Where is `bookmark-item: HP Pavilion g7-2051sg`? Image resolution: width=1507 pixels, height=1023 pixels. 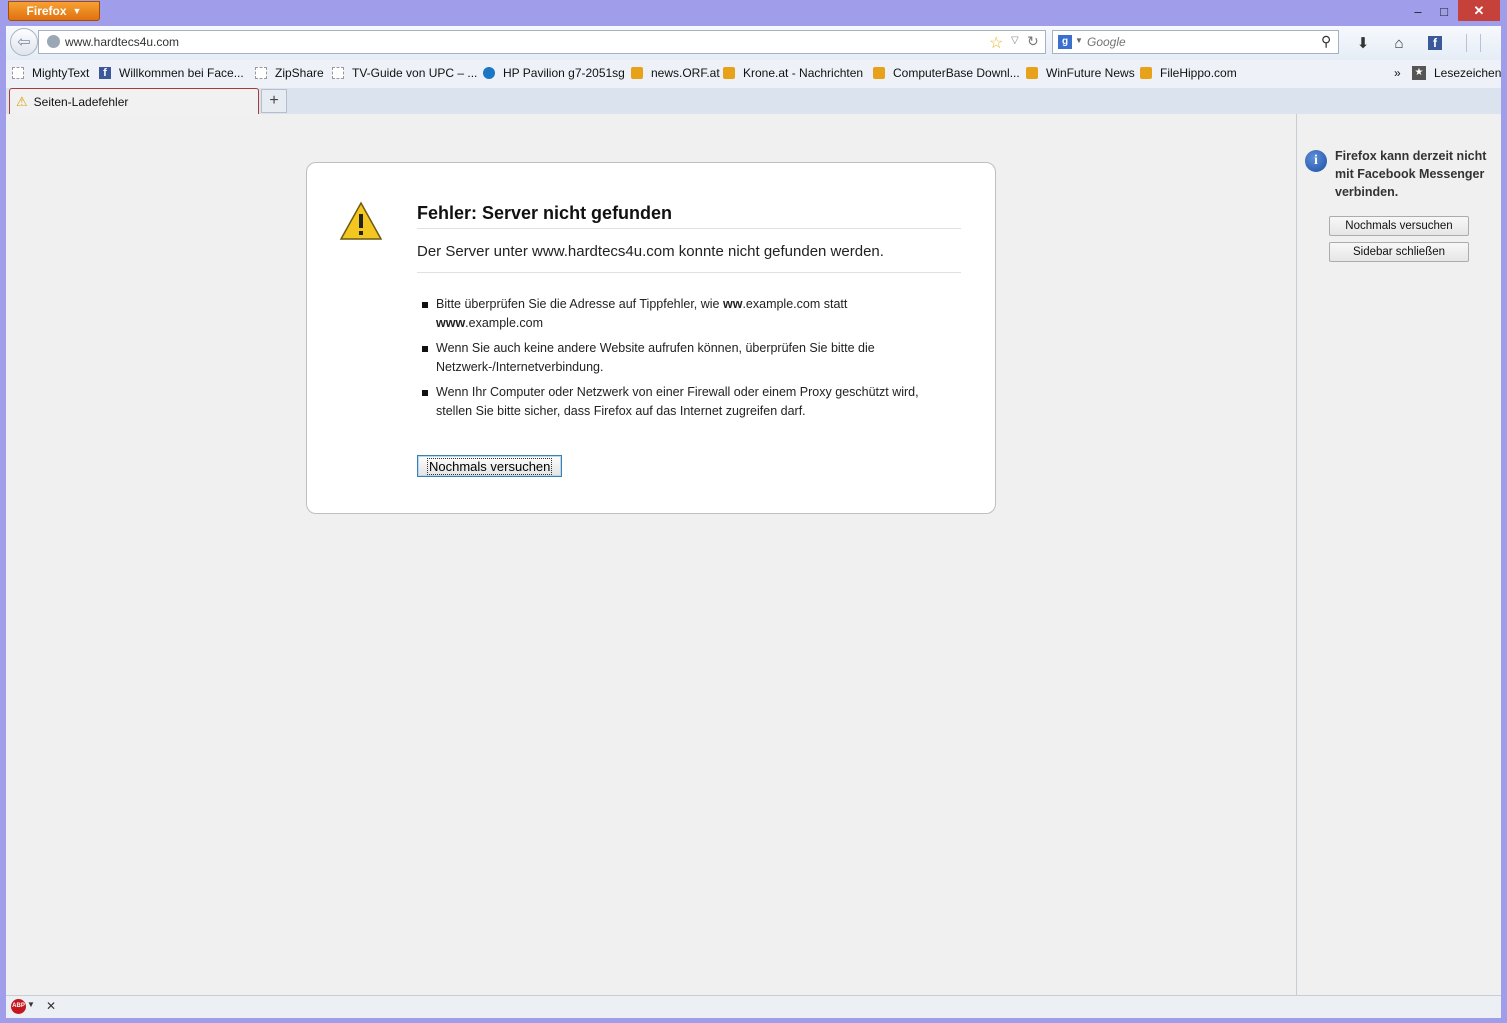 bookmark-item: HP Pavilion g7-2051sg is located at coordinates (554, 73).